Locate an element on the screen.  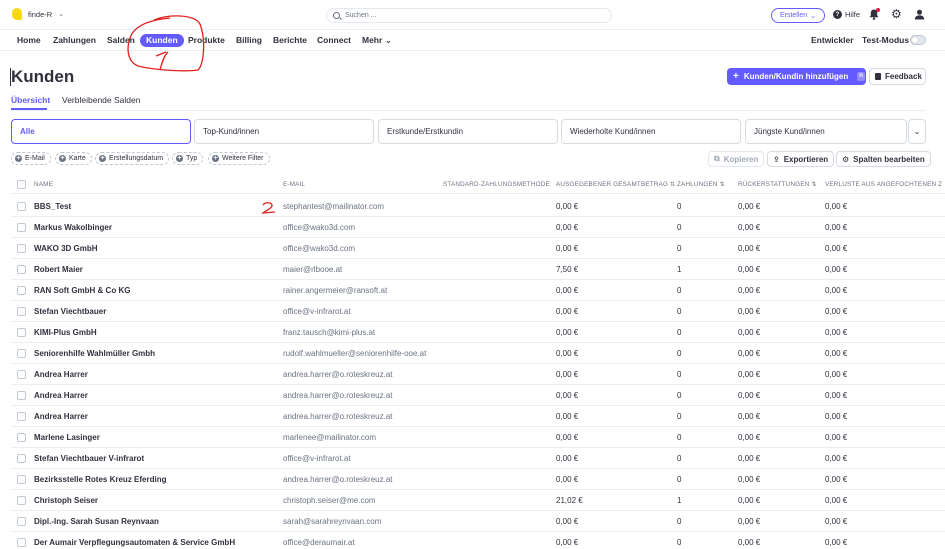
col-refunds-label: RÜCKERSTATTUNGEN is located at coordinates (774, 184).